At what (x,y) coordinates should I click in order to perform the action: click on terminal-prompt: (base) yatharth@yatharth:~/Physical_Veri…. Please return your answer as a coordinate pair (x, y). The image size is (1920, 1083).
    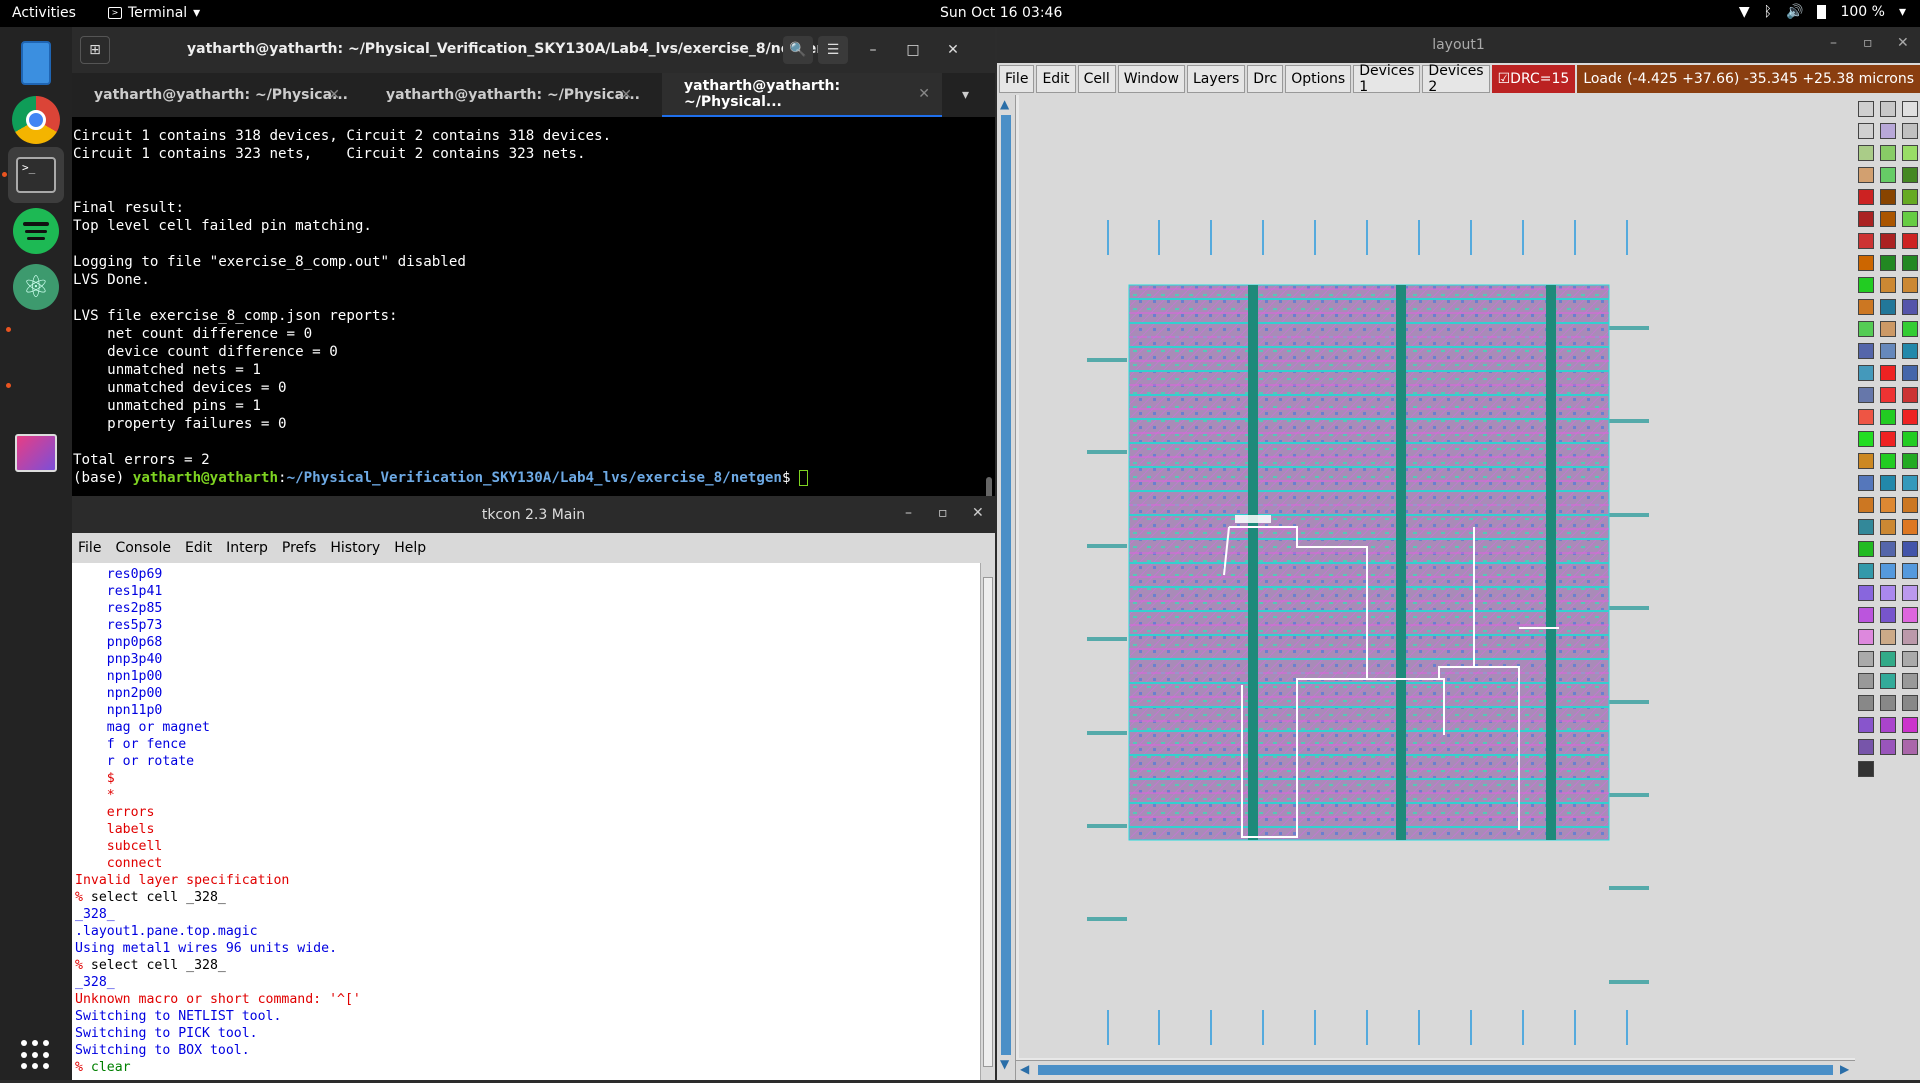
    Looking at the image, I should click on (527, 478).